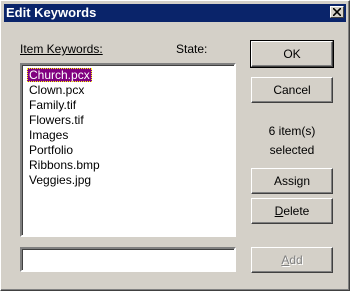  I want to click on assign-label-pre: Assi, so click(285, 181).